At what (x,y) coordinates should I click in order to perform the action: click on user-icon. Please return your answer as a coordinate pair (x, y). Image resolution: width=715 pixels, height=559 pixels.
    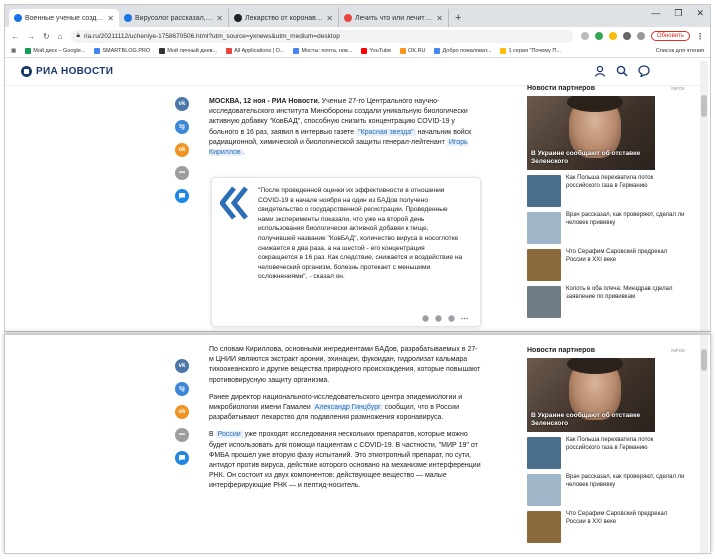
    Looking at the image, I should click on (600, 71).